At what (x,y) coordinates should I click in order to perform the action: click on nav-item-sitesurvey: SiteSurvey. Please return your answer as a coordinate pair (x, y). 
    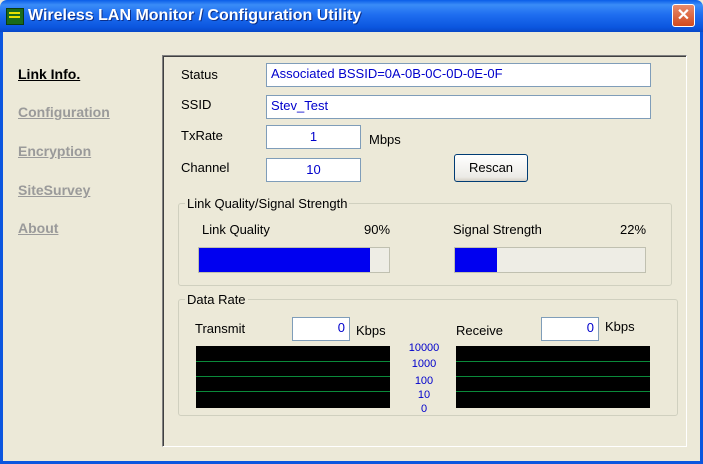
    Looking at the image, I should click on (54, 190).